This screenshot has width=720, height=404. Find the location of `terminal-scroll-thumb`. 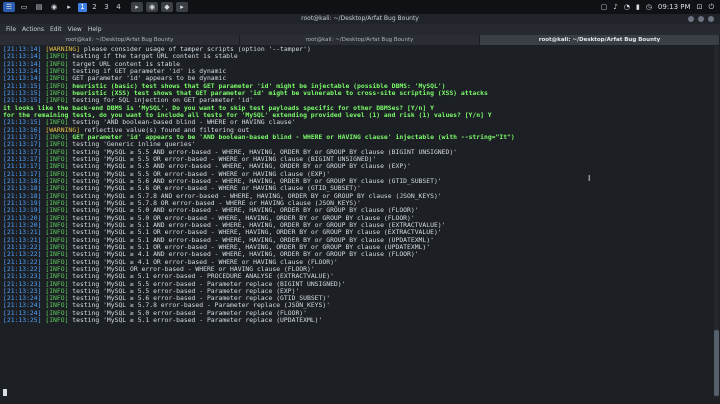

terminal-scroll-thumb is located at coordinates (716, 363).